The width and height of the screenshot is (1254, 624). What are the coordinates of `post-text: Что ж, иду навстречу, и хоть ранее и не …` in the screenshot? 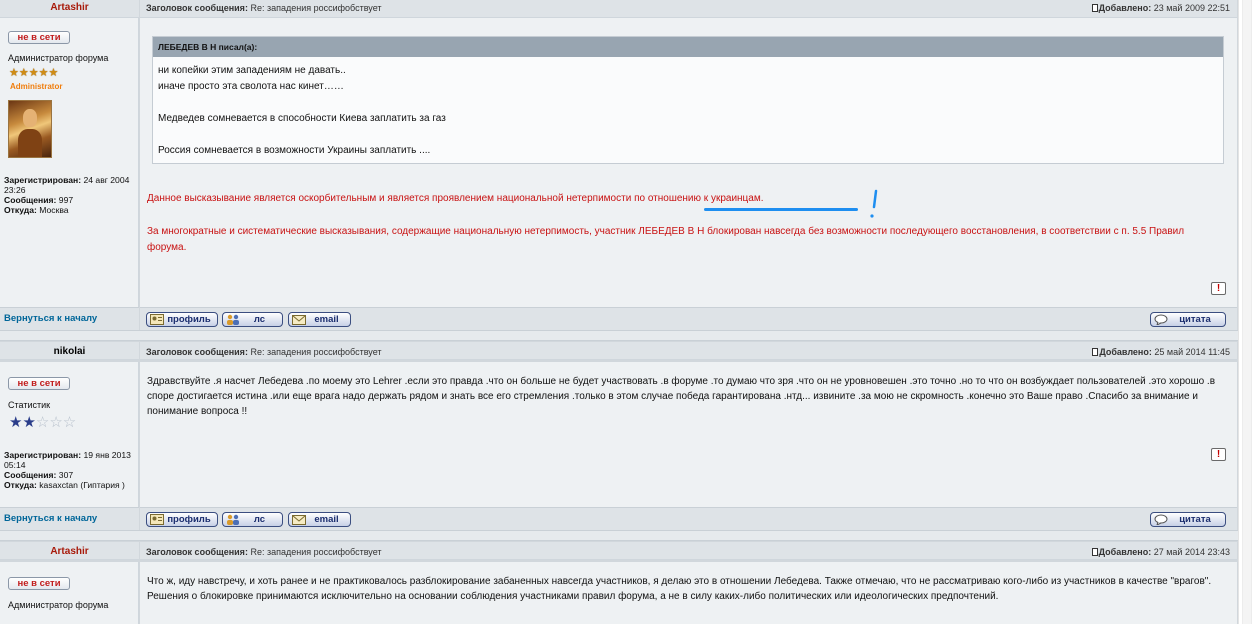 It's located at (679, 589).